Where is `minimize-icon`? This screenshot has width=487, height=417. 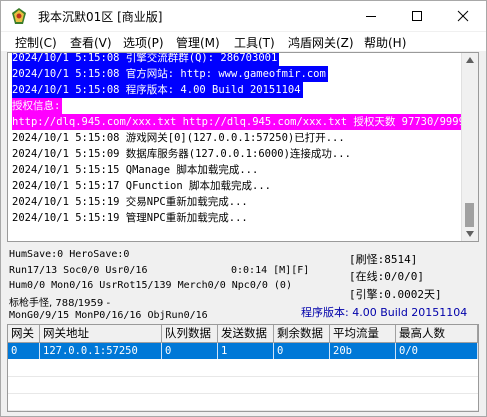
minimize-icon is located at coordinates (371, 16).